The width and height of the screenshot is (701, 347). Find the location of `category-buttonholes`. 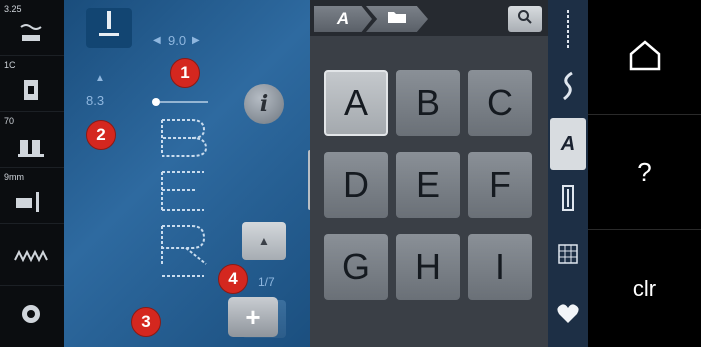

category-buttonholes is located at coordinates (568, 200).